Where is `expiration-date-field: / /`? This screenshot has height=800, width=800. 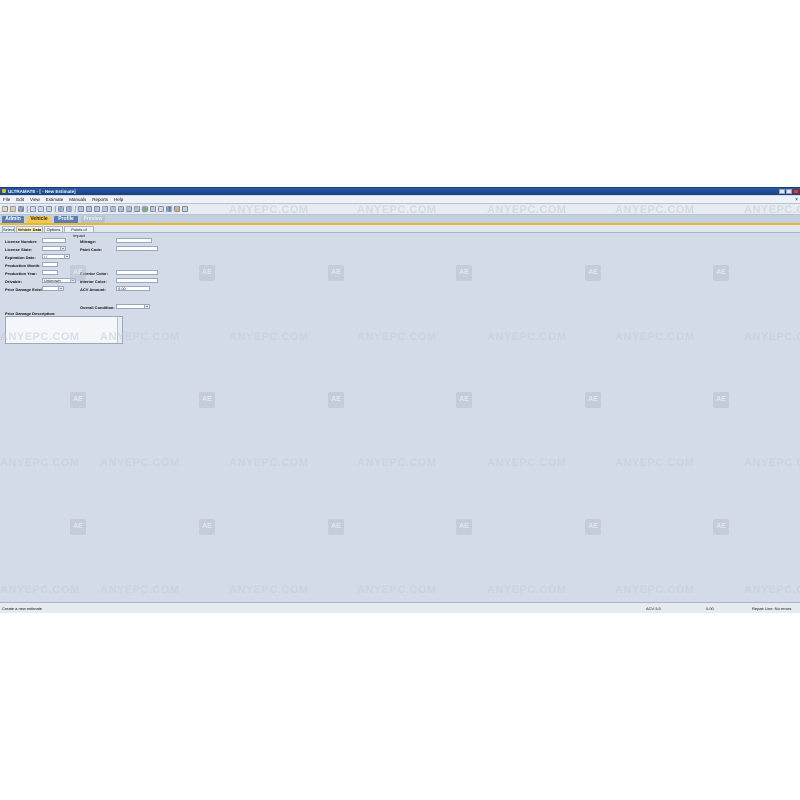
expiration-date-field: / / is located at coordinates (56, 256).